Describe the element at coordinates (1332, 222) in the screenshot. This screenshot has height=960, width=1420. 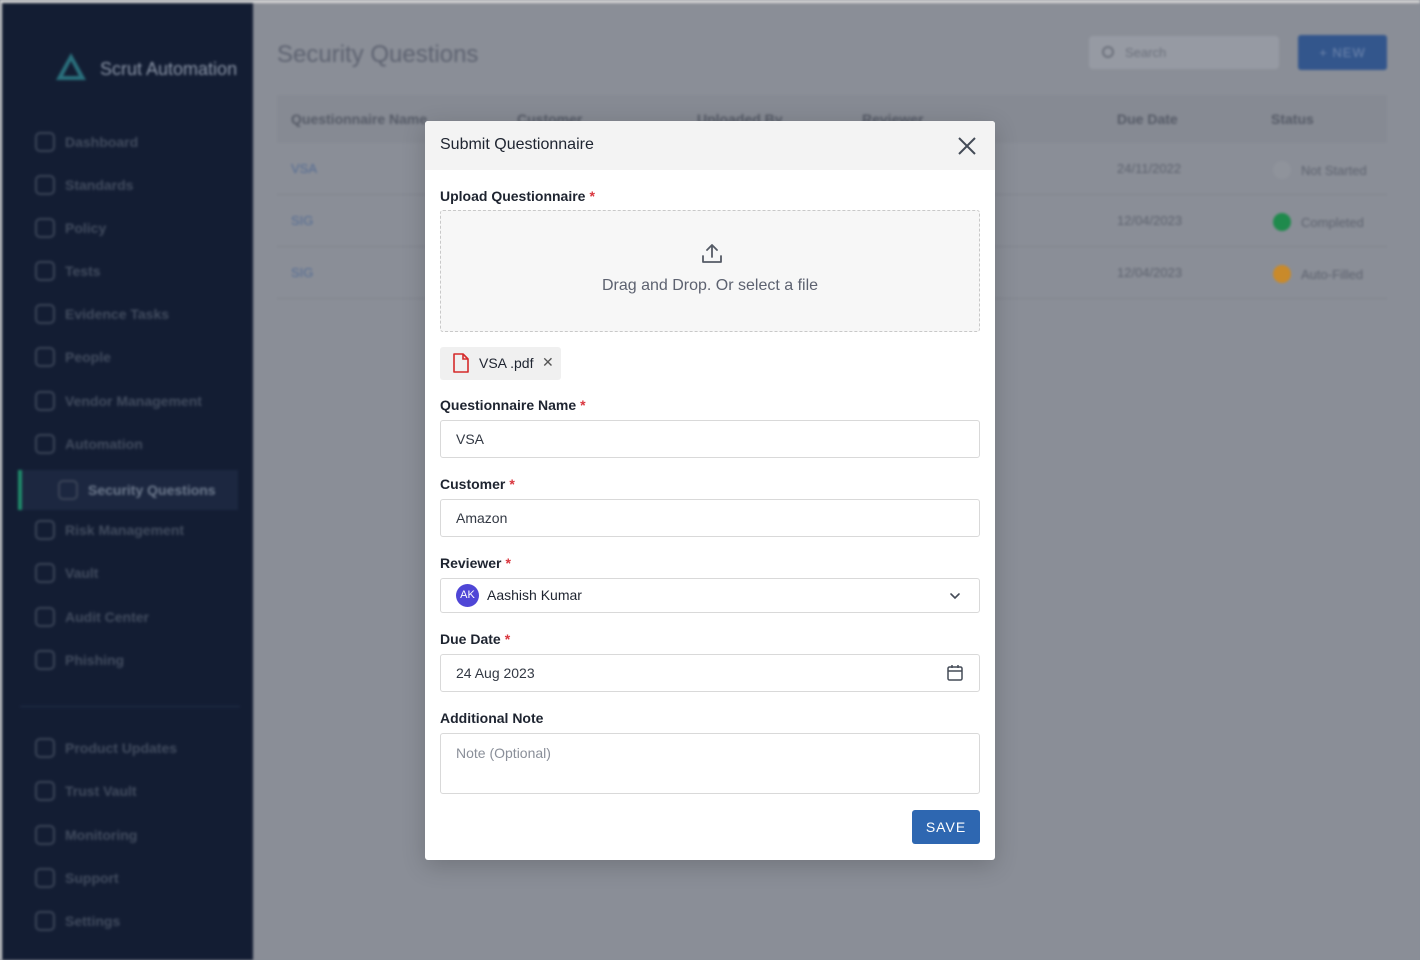
I see `status-text: Completed` at that location.